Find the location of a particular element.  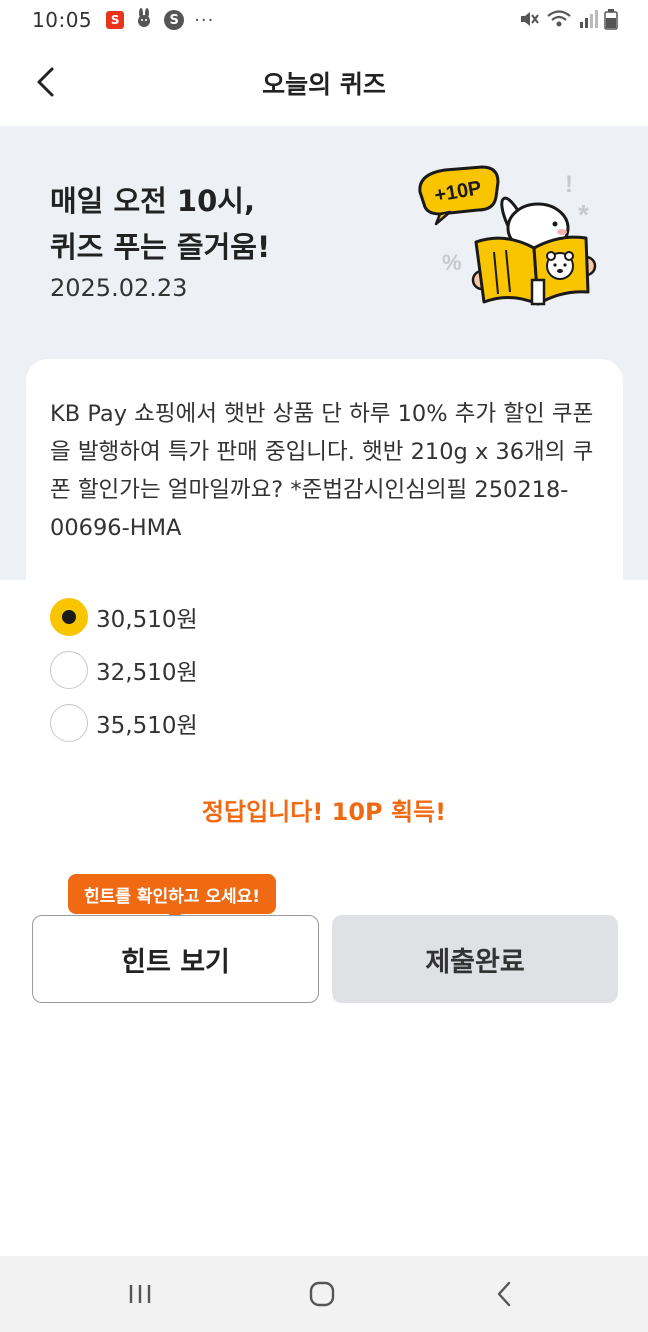

hero-title-line1: 매일 오전 10시, is located at coordinates (152, 201).